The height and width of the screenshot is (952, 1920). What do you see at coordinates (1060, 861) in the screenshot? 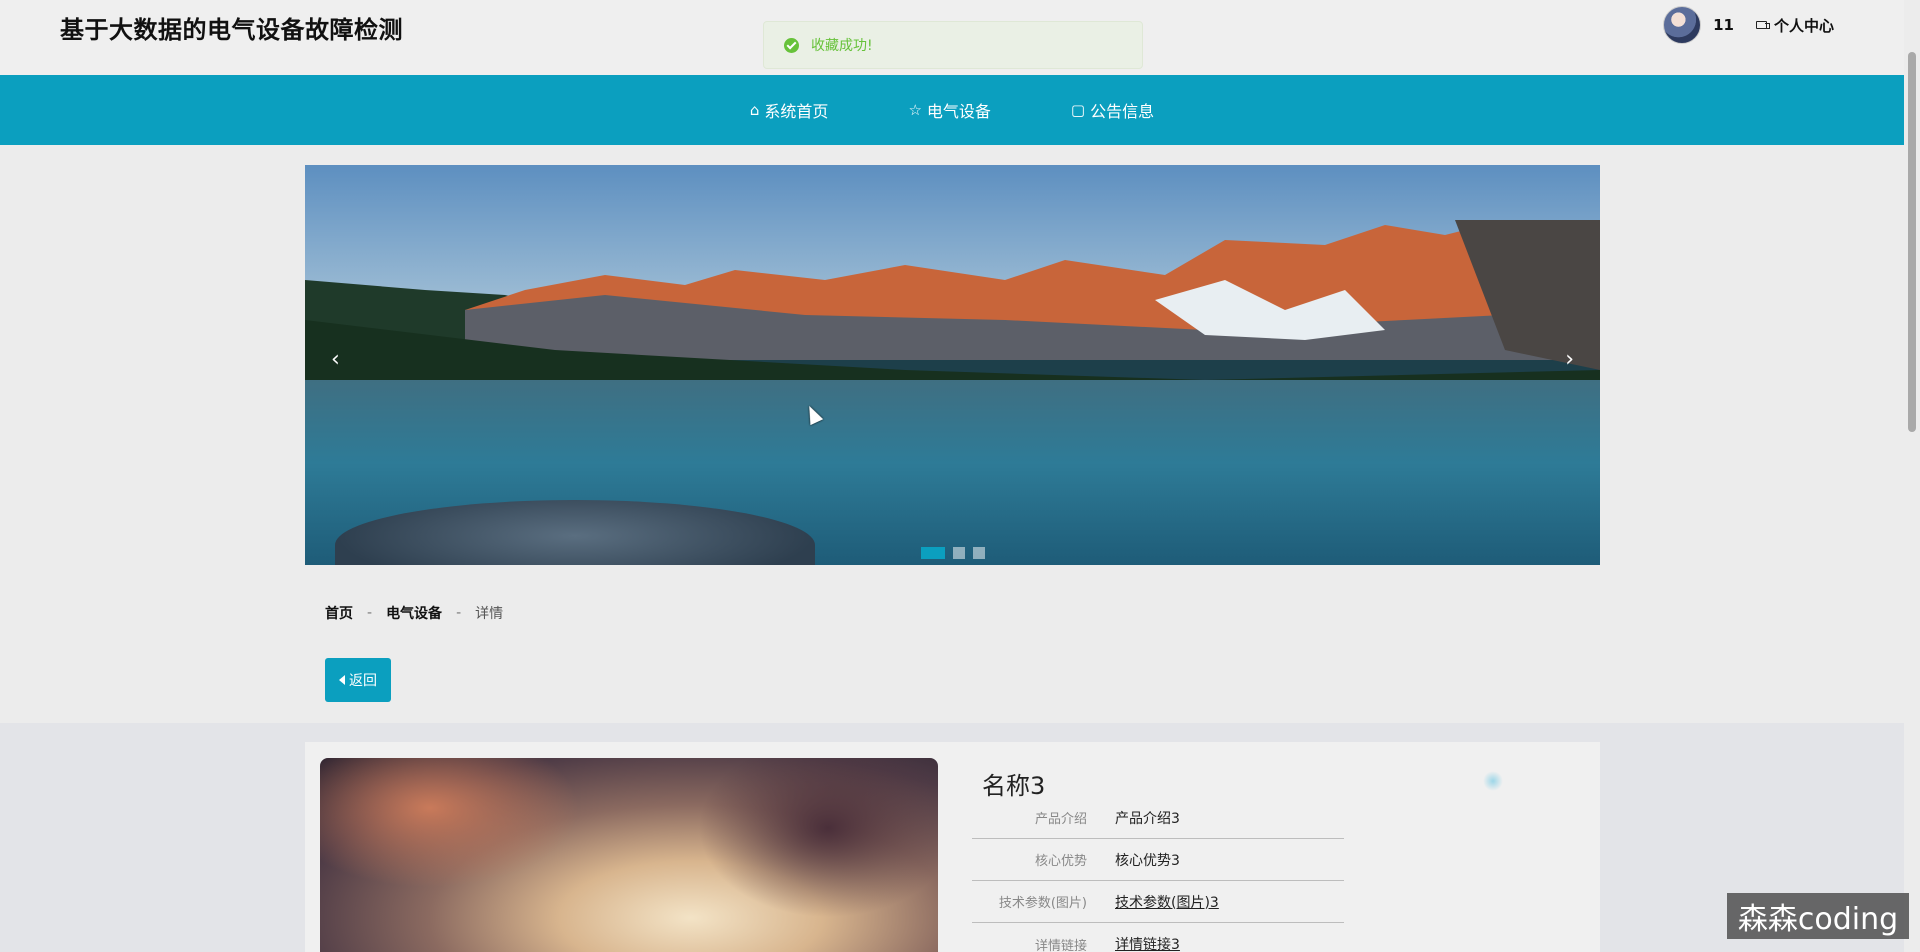
I see `attribute-label: 核心优势` at bounding box center [1060, 861].